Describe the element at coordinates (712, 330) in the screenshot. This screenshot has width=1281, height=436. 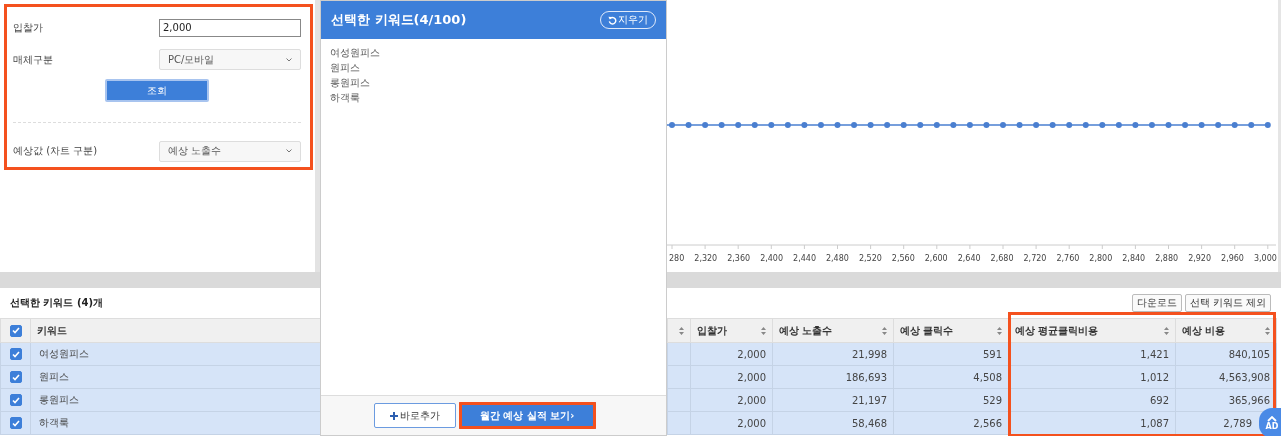
I see `header-label: 입찰가` at that location.